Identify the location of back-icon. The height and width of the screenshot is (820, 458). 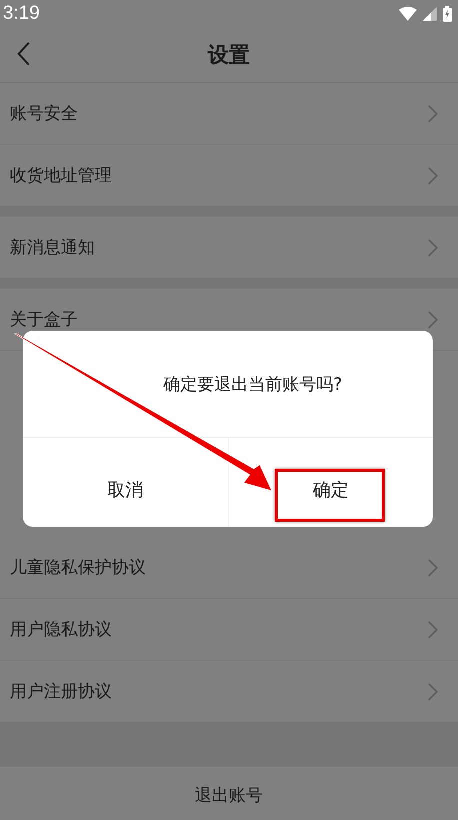
(24, 54).